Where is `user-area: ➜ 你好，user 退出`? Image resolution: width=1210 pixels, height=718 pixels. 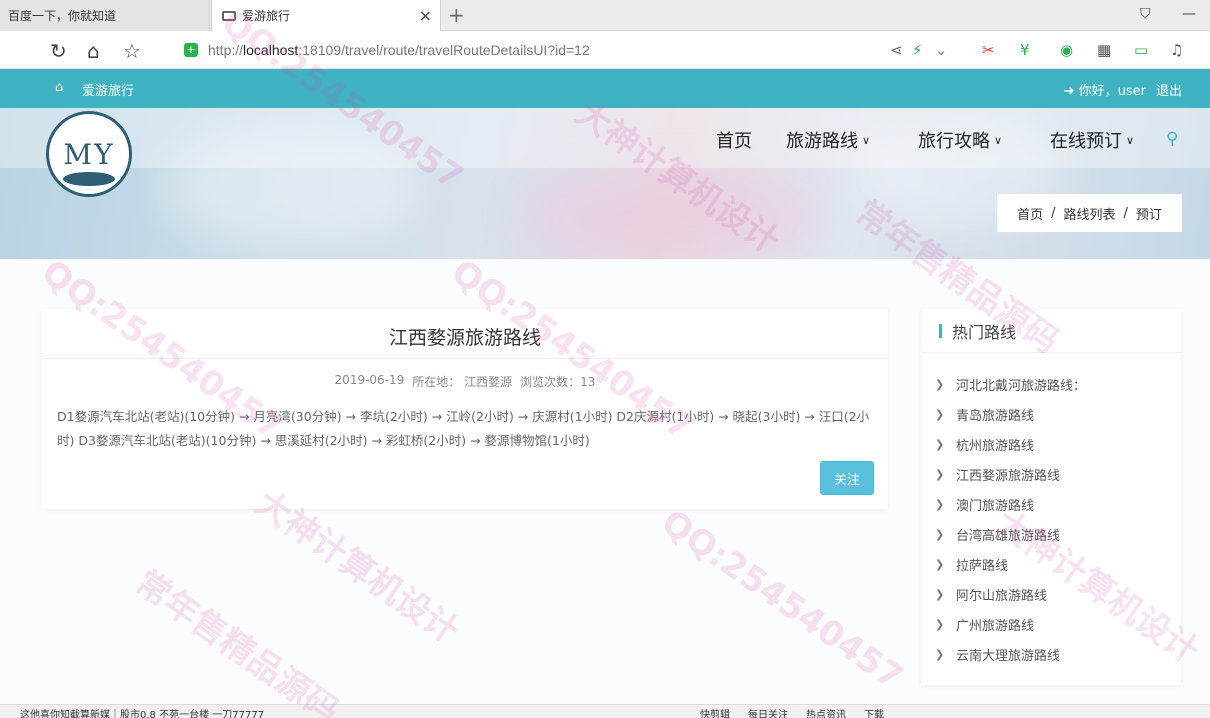 user-area: ➜ 你好，user 退出 is located at coordinates (1123, 89).